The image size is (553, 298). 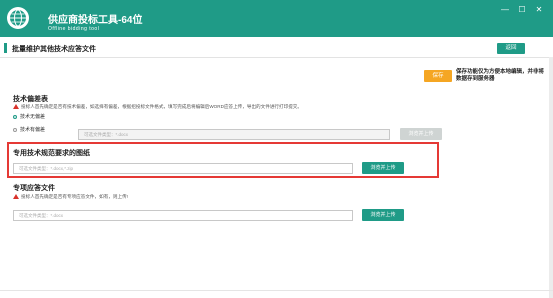 I want to click on section-title-special: 专项应答文件, so click(x=34, y=188).